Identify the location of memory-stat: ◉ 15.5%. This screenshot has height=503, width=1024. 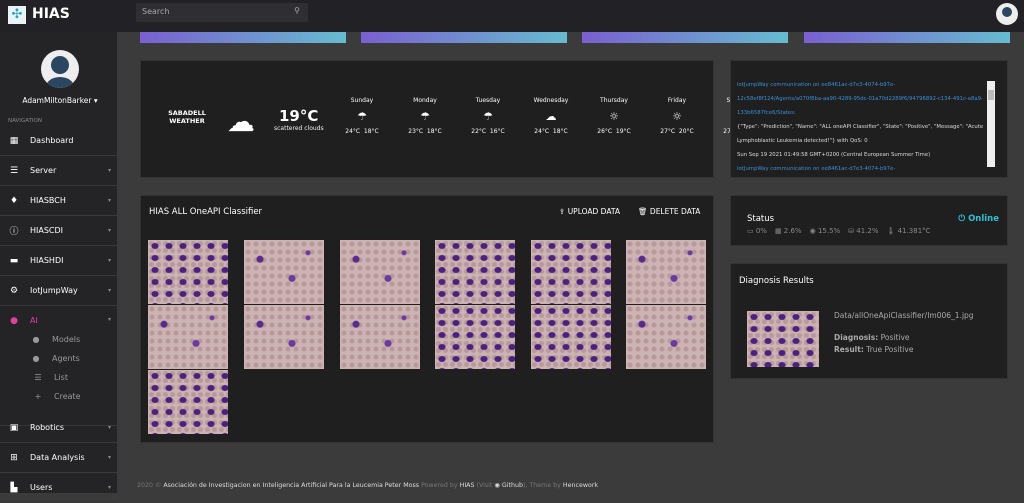
(825, 231).